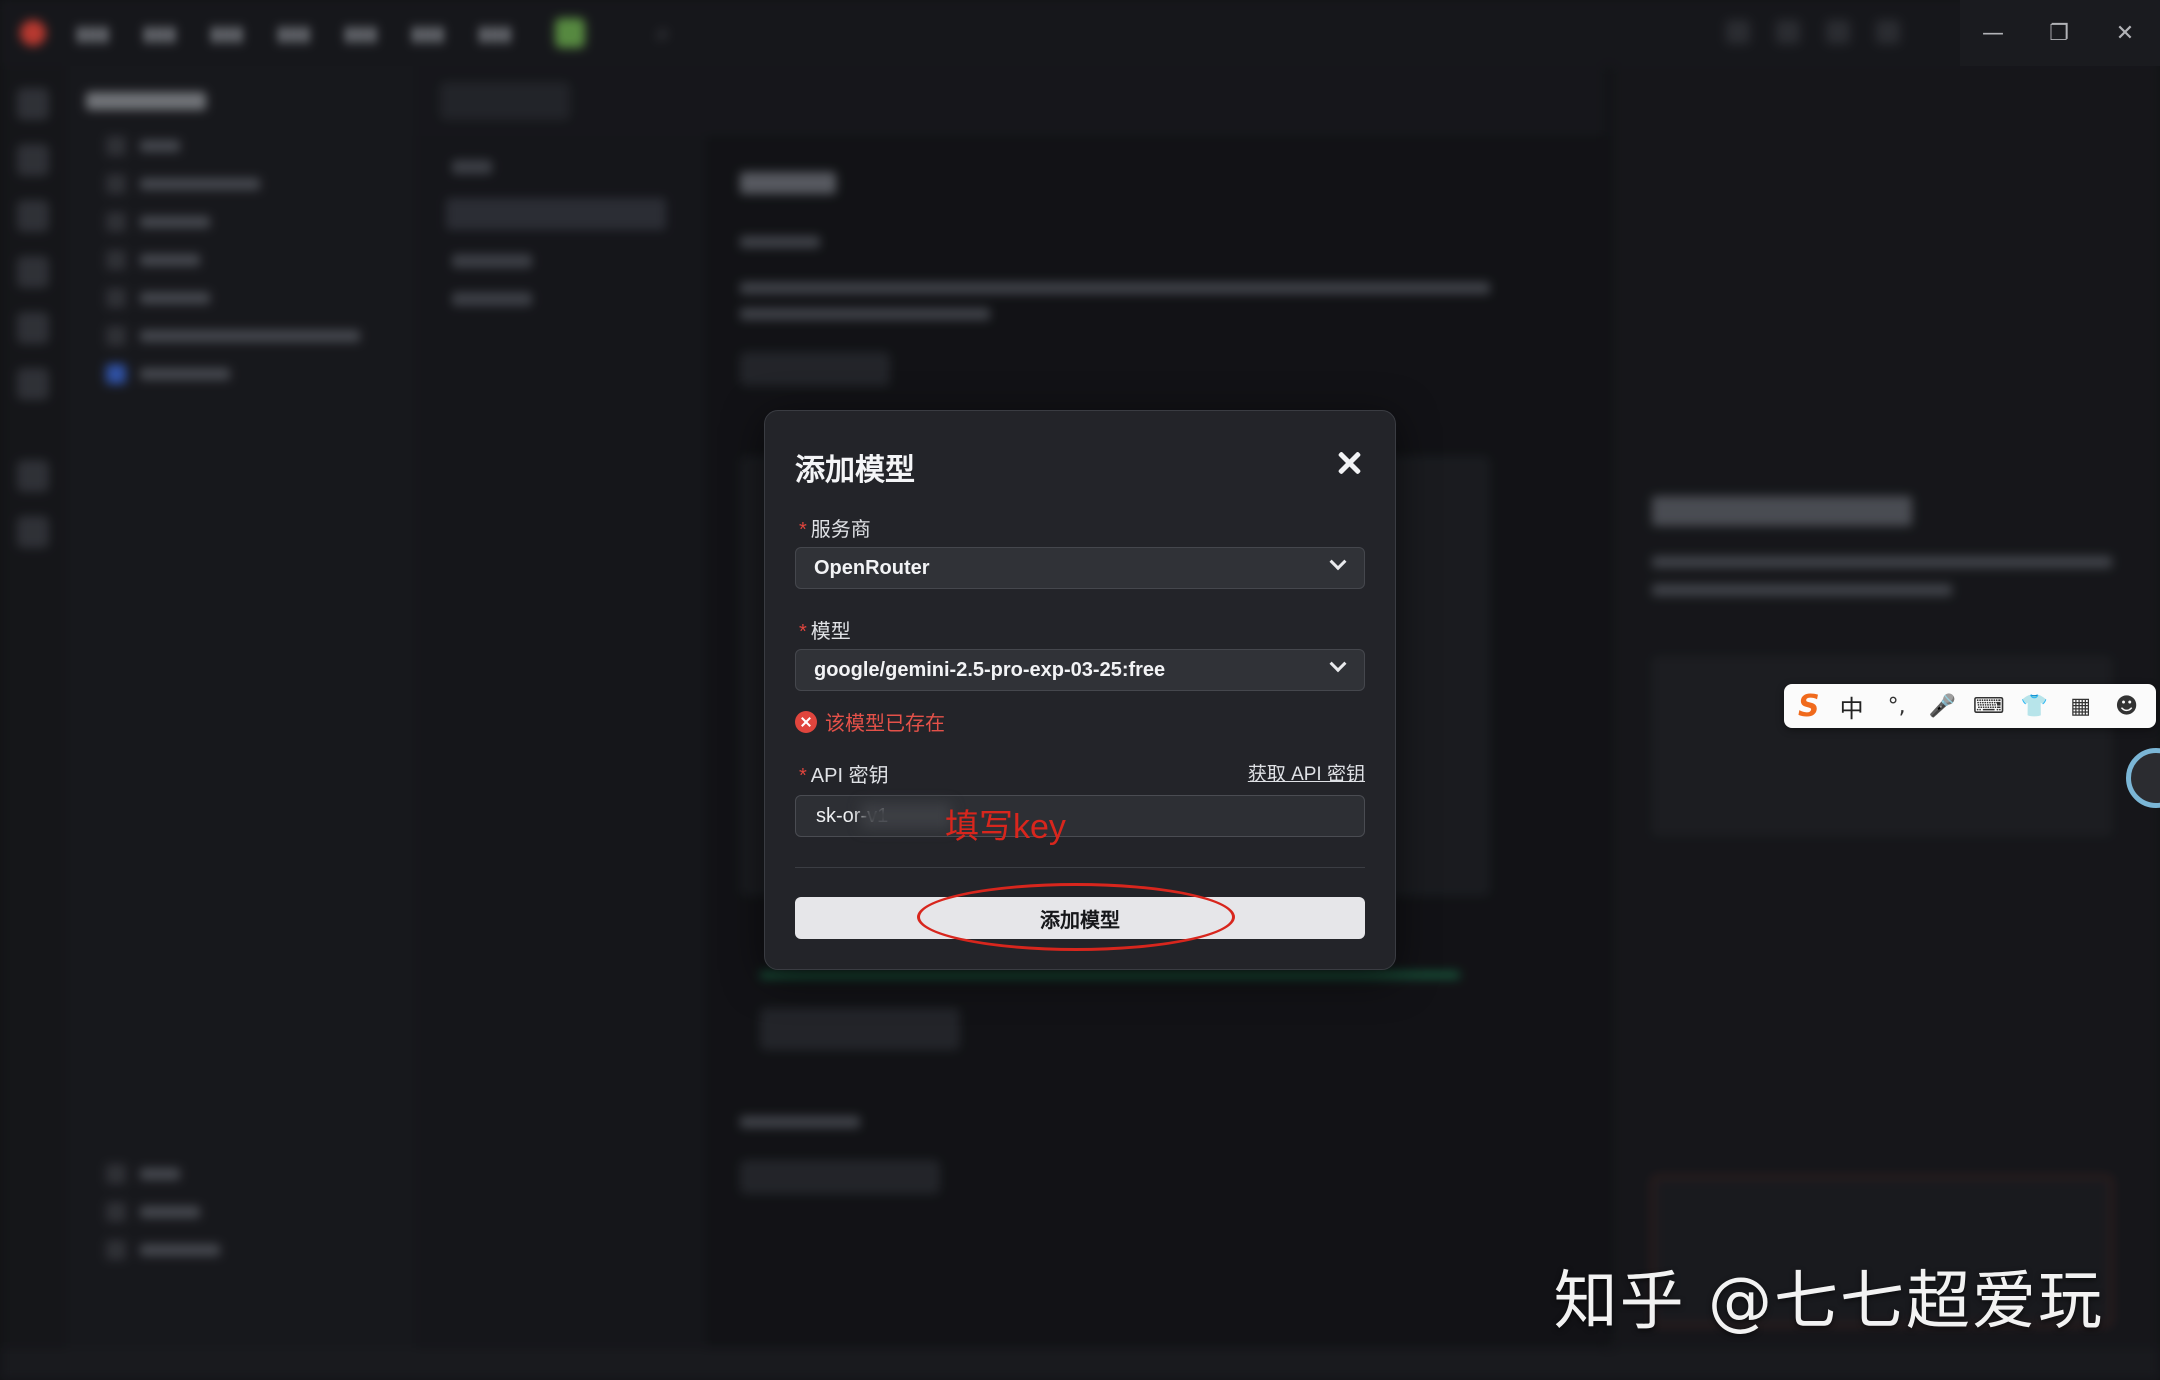  Describe the element at coordinates (990, 669) in the screenshot. I see `model-value: google/gemini-2.5-pro-exp-03-25:free` at that location.